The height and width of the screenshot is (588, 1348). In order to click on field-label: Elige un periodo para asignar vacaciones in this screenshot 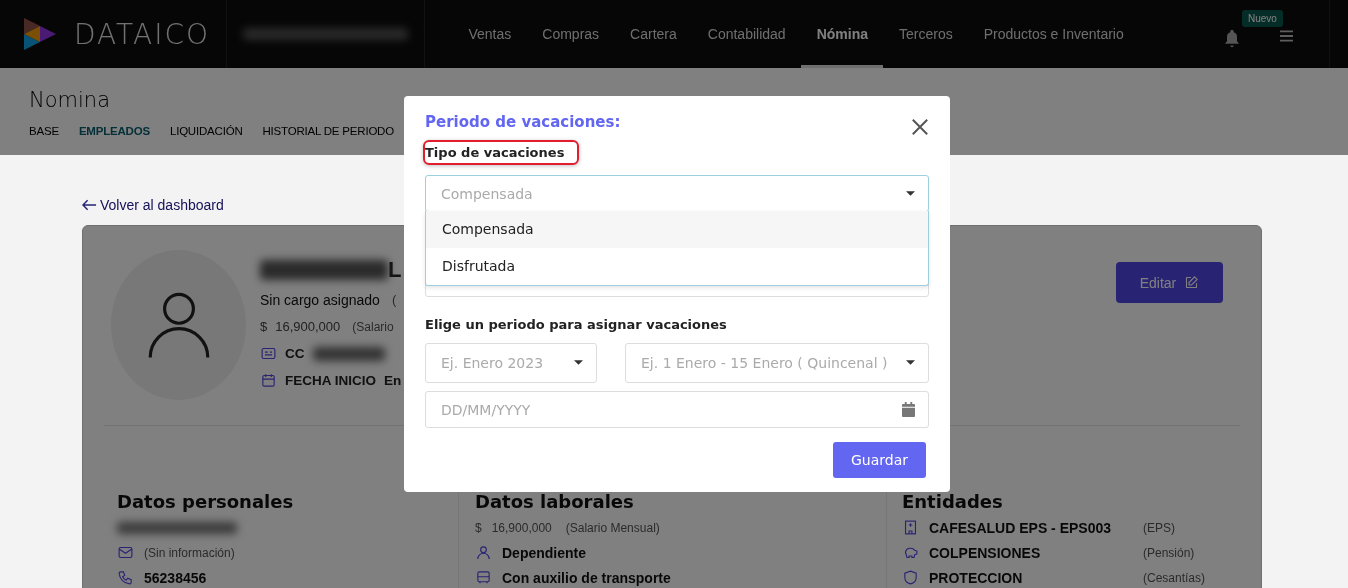, I will do `click(576, 325)`.